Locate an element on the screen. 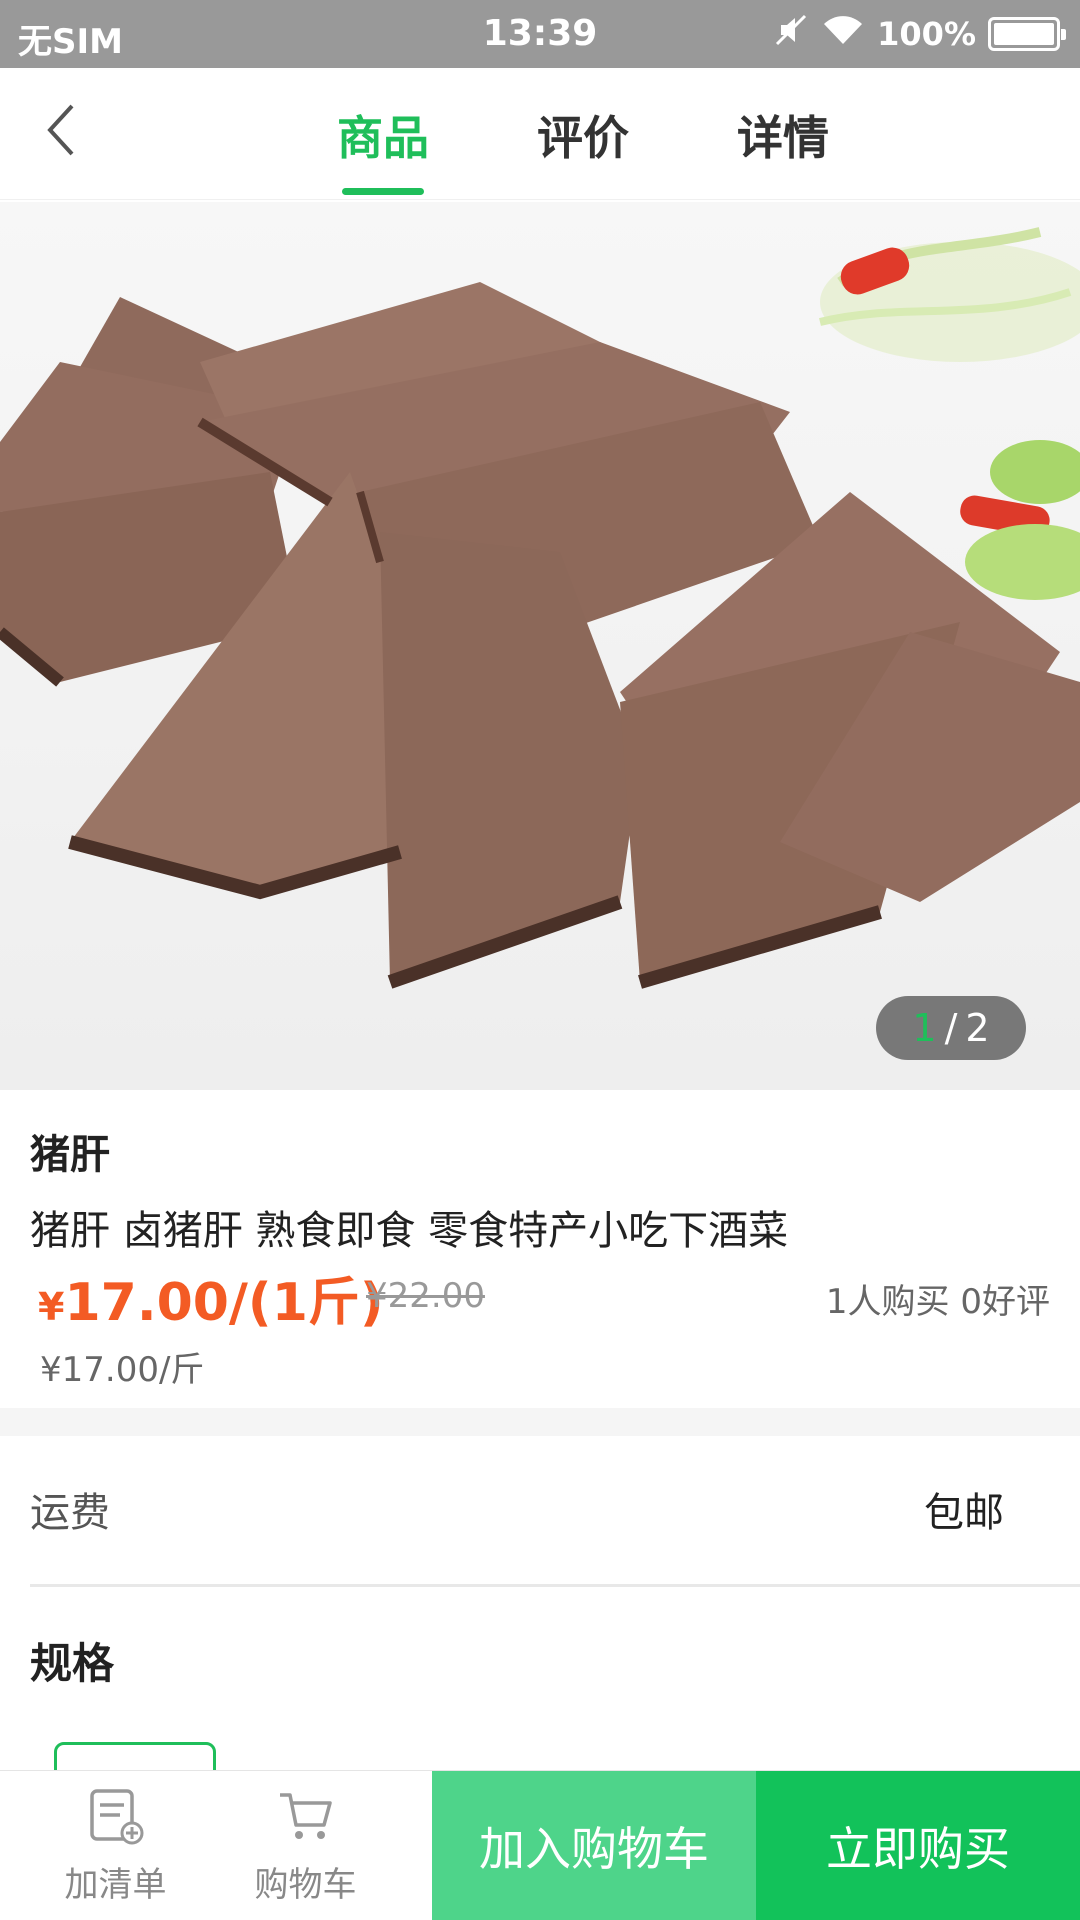  status-bar: 无SIM 13:39 100% is located at coordinates (540, 34).